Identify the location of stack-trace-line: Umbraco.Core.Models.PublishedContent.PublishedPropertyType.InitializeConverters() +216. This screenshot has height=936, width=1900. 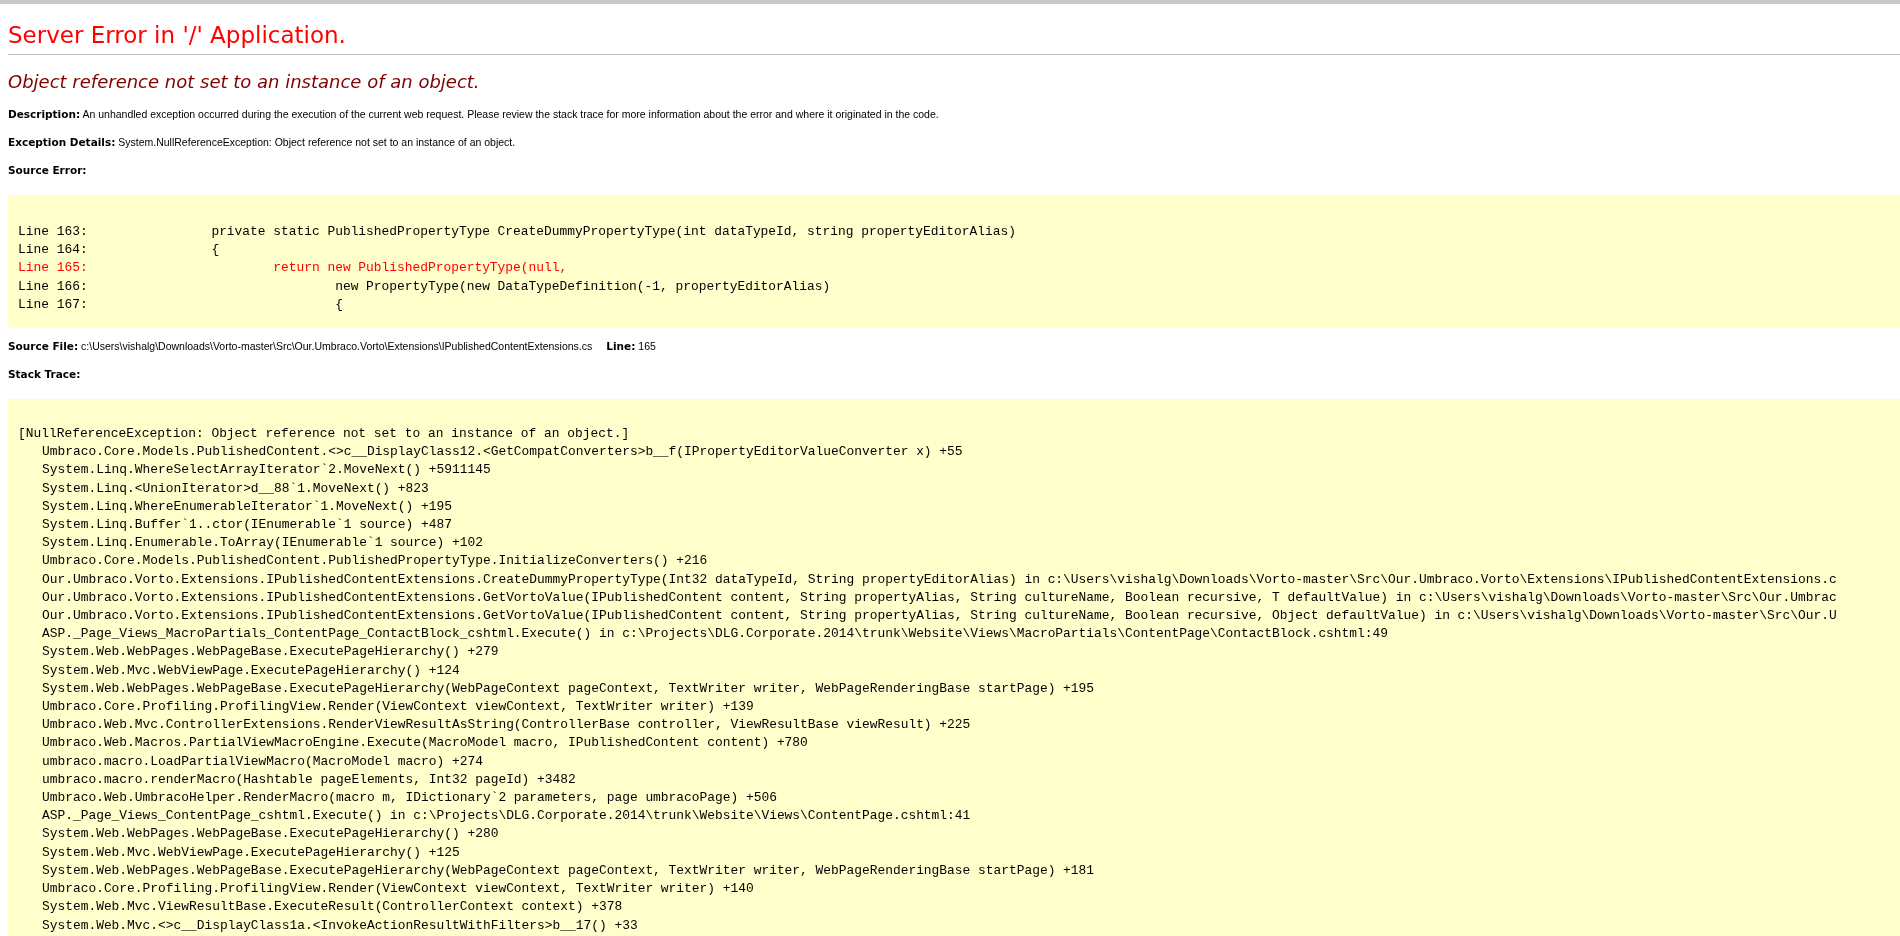
(374, 561).